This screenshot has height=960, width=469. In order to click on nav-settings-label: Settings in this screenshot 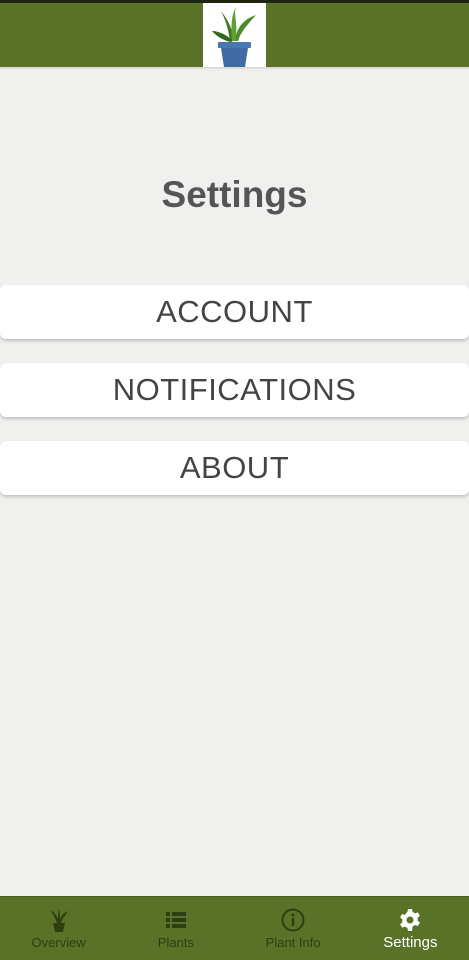, I will do `click(410, 942)`.